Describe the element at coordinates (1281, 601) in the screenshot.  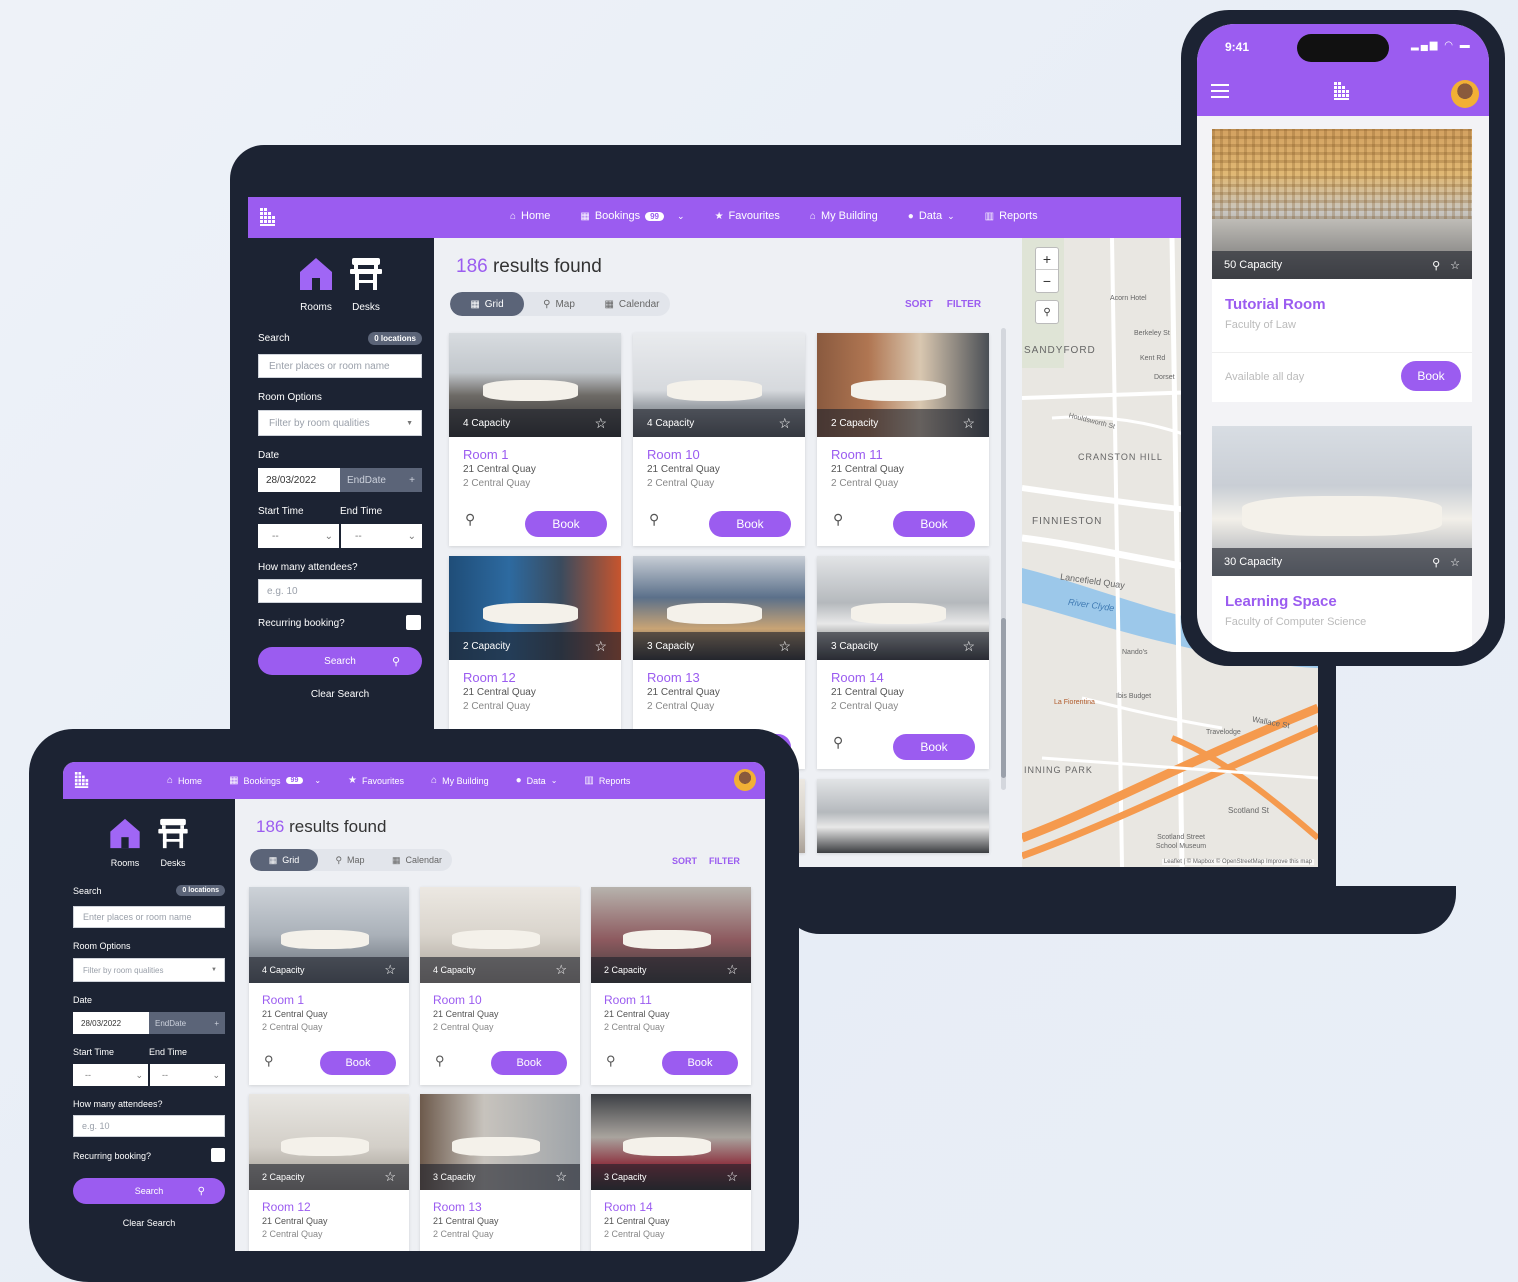
I see `card-title: Learning Space` at that location.